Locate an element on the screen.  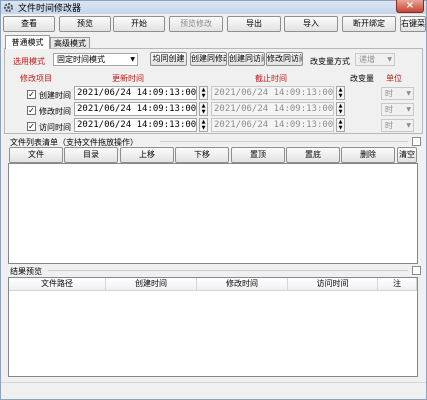
tab-normal-mode: 普通模式 is located at coordinates (27, 42).